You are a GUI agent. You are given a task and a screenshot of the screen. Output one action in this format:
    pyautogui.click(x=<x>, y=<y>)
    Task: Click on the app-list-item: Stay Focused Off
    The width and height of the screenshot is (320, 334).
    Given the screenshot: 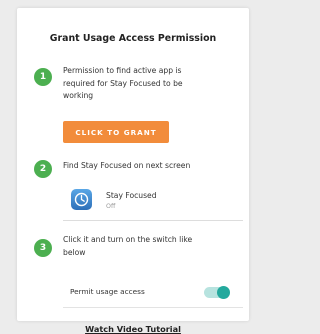 What is the action you would take?
    pyautogui.click(x=153, y=202)
    